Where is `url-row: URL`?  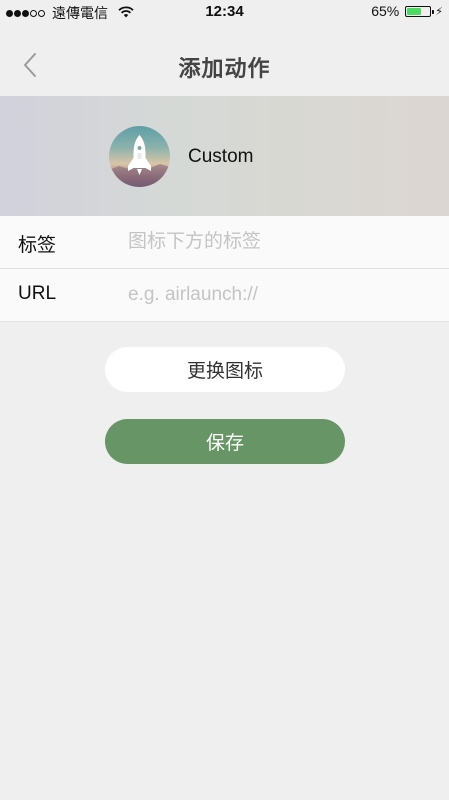
url-row: URL is located at coordinates (224, 295).